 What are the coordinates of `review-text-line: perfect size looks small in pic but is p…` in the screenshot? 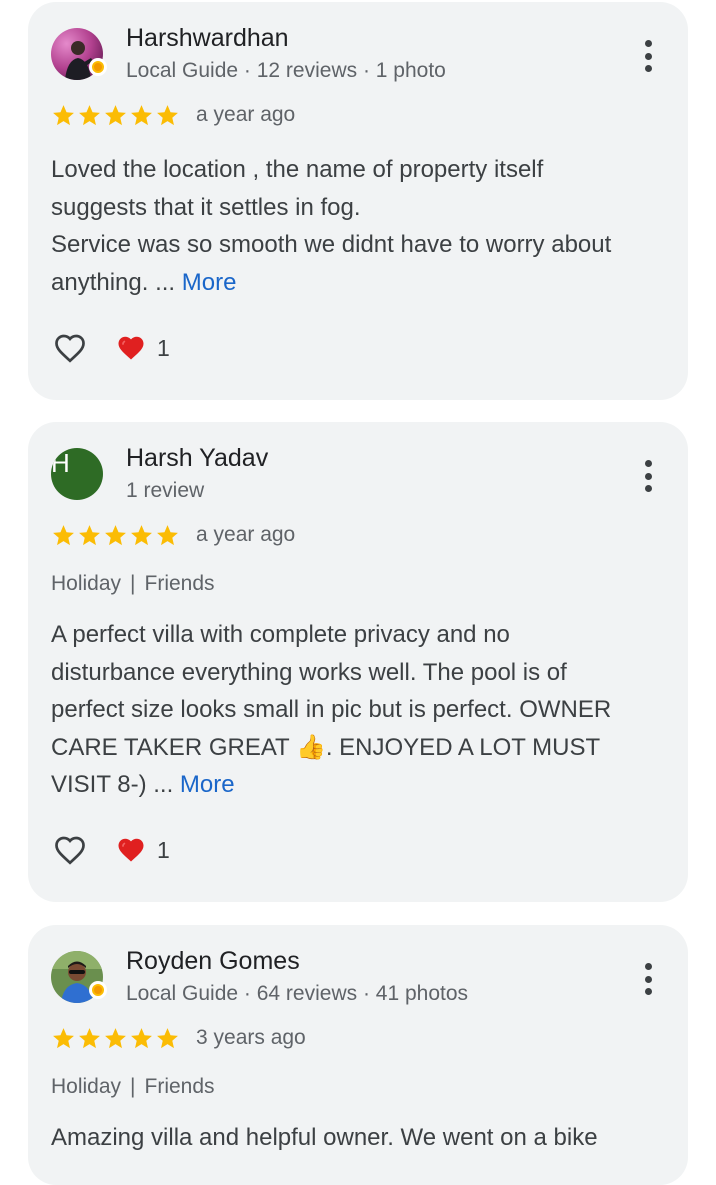 It's located at (331, 709).